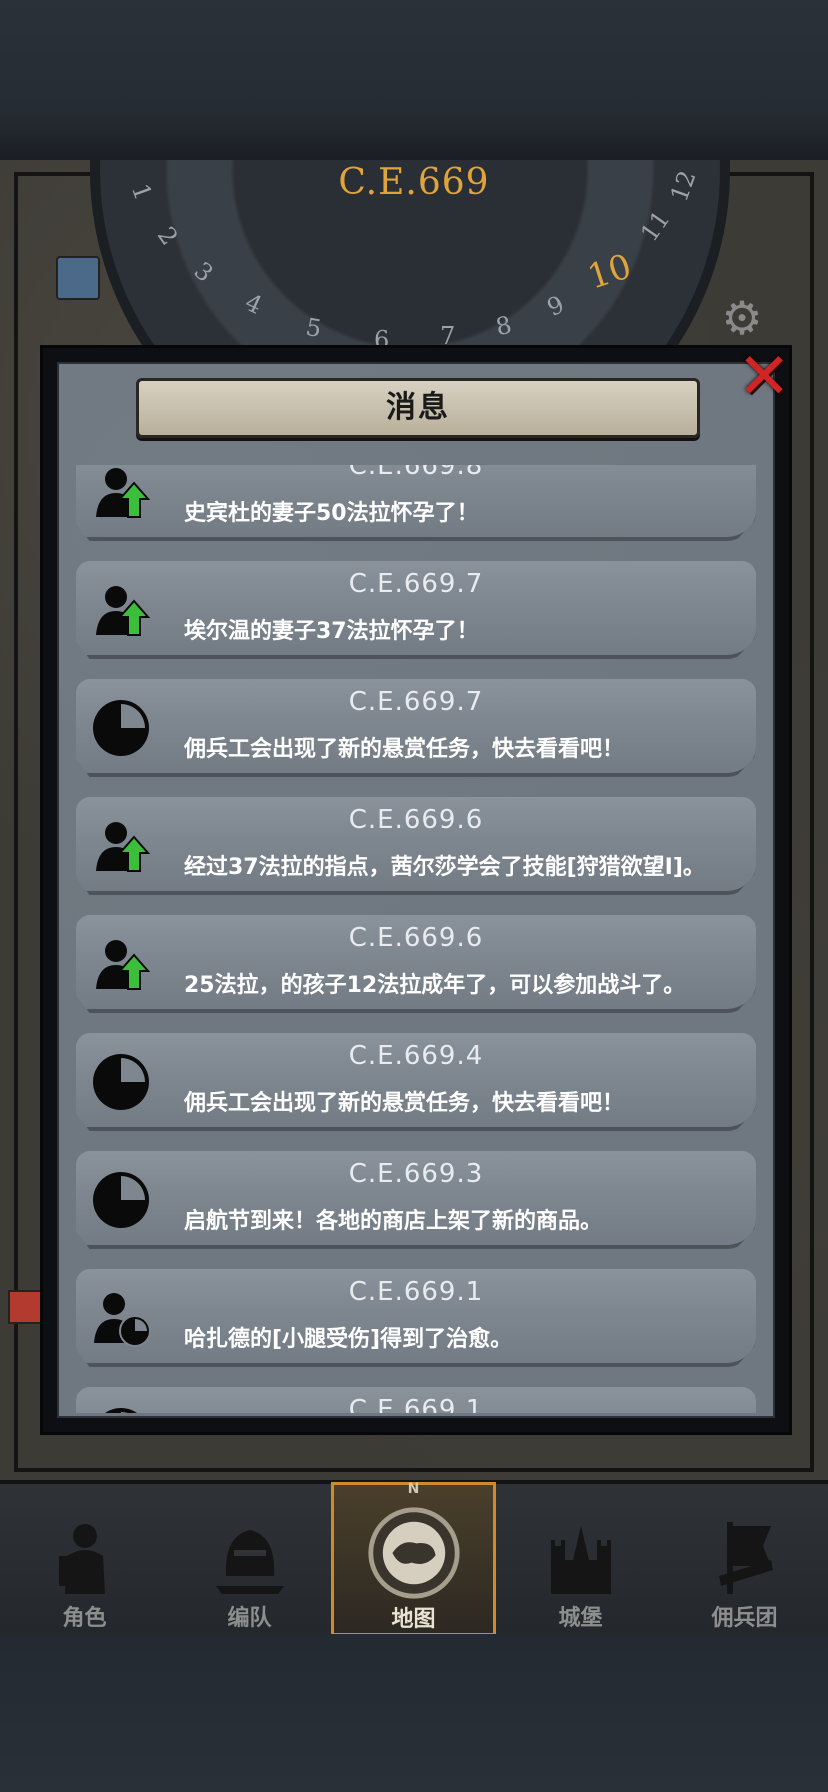 Image resolution: width=828 pixels, height=1792 pixels. What do you see at coordinates (84, 1618) in the screenshot?
I see `nav-label: 角色` at bounding box center [84, 1618].